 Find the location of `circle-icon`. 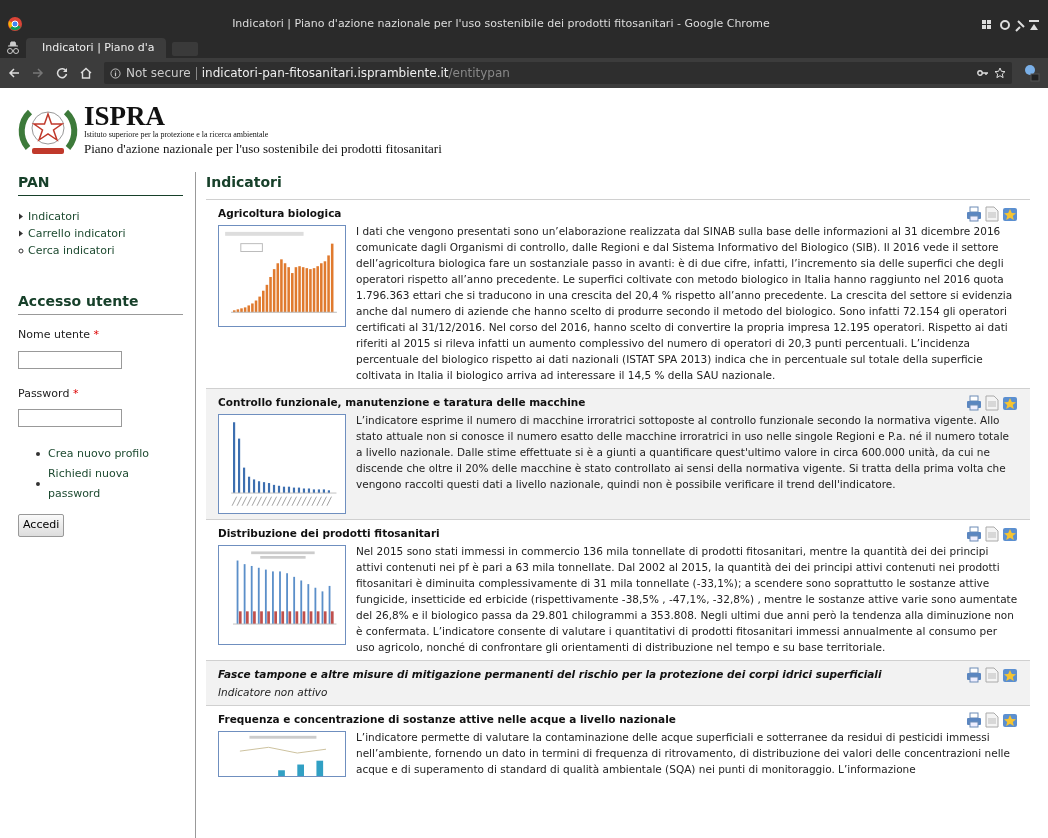

circle-icon is located at coordinates (21, 250).